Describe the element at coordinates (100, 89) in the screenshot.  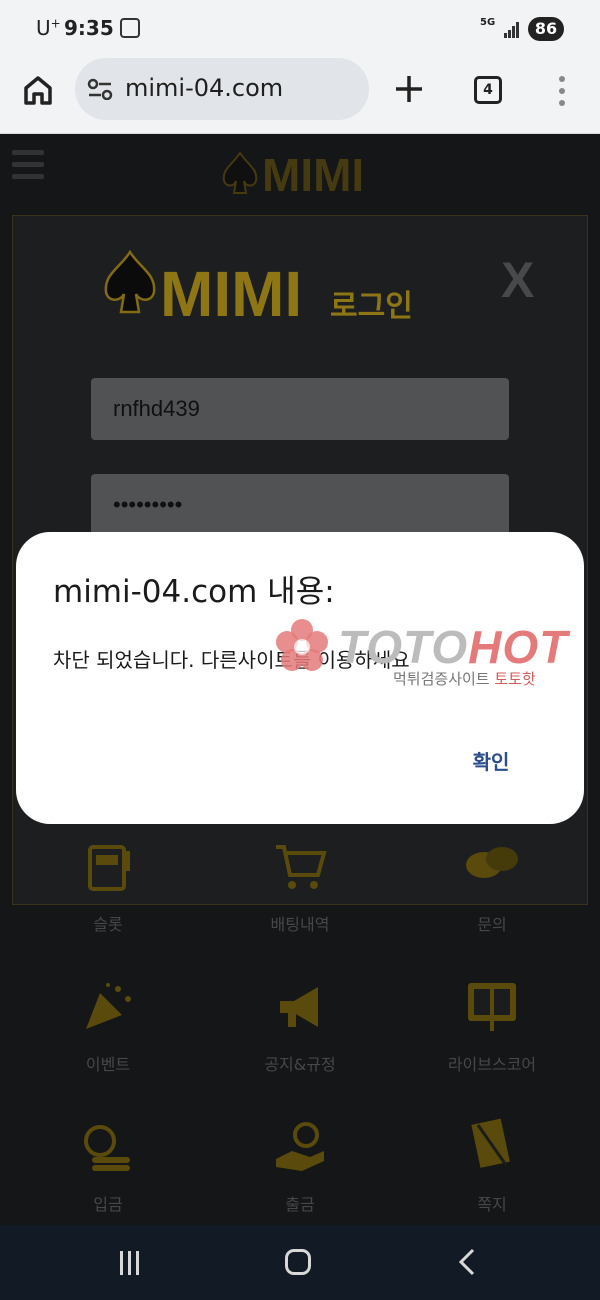
I see `site-settings-icon` at that location.